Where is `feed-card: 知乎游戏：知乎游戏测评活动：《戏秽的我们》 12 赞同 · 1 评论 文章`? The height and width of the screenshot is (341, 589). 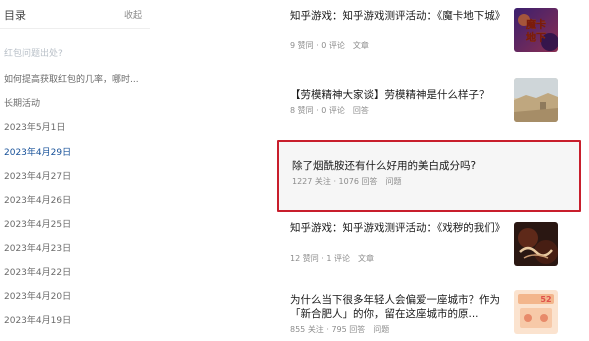
feed-card: 知乎游戏：知乎游戏测评活动：《戏秽的我们》 12 赞同 · 1 评论 文章 is located at coordinates (432, 244).